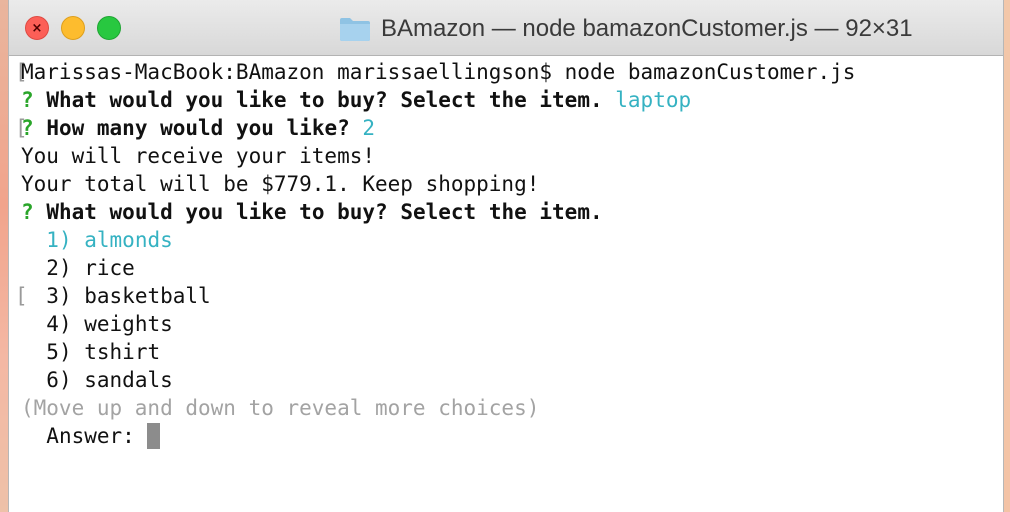 The image size is (1010, 512). I want to click on choice-label: tshirt, so click(122, 352).